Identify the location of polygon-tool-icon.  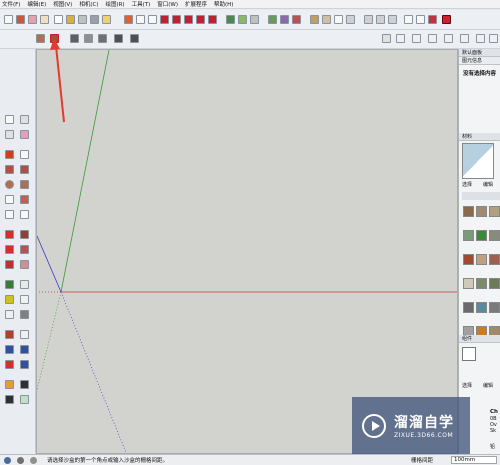
(24, 184).